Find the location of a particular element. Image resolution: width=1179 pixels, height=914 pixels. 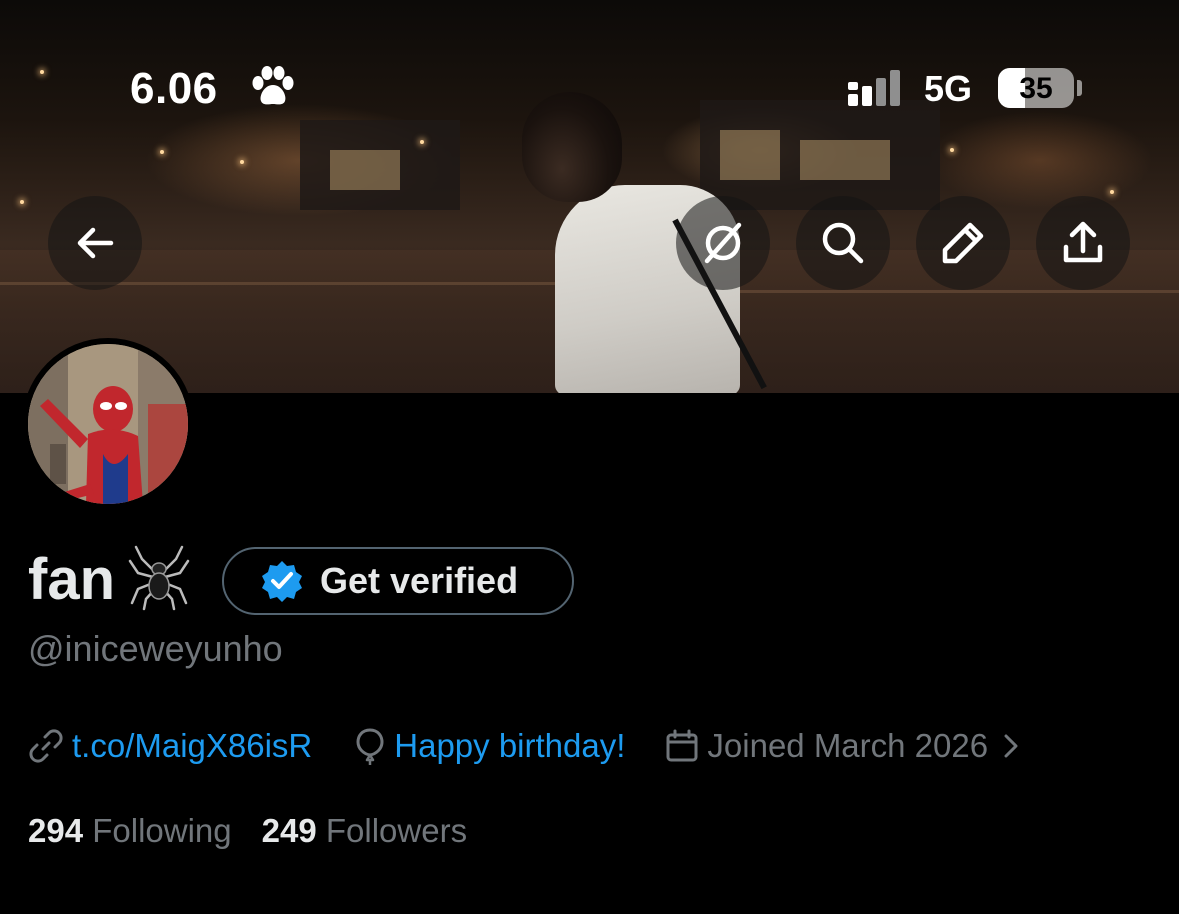

banner-person-head is located at coordinates (572, 147).